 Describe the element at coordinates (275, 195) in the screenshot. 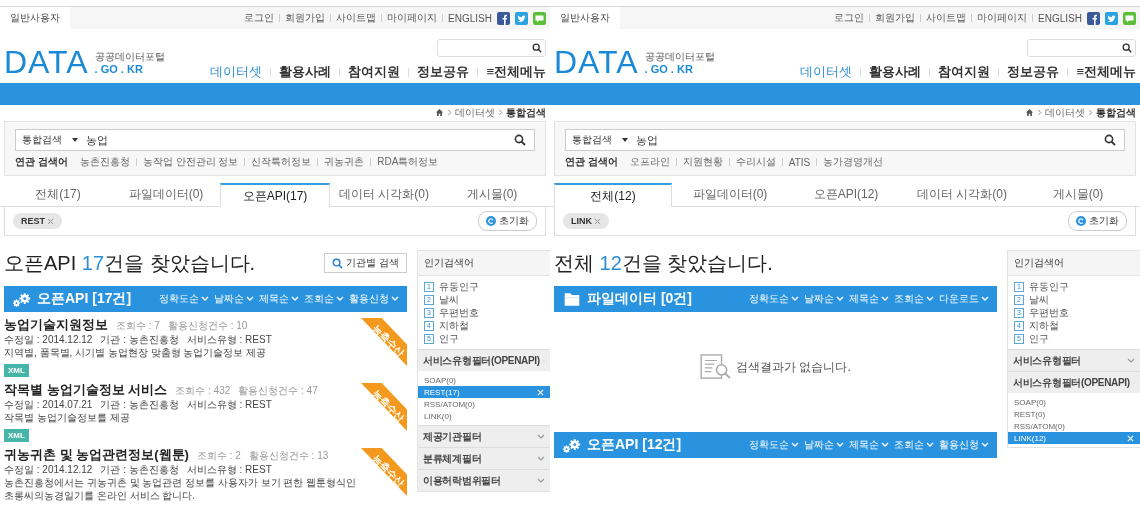

I see `result-tab: 오픈API(17)` at that location.